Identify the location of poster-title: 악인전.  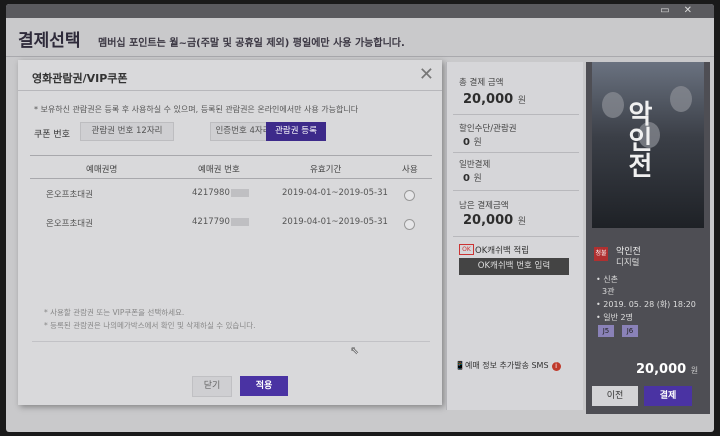
(638, 139).